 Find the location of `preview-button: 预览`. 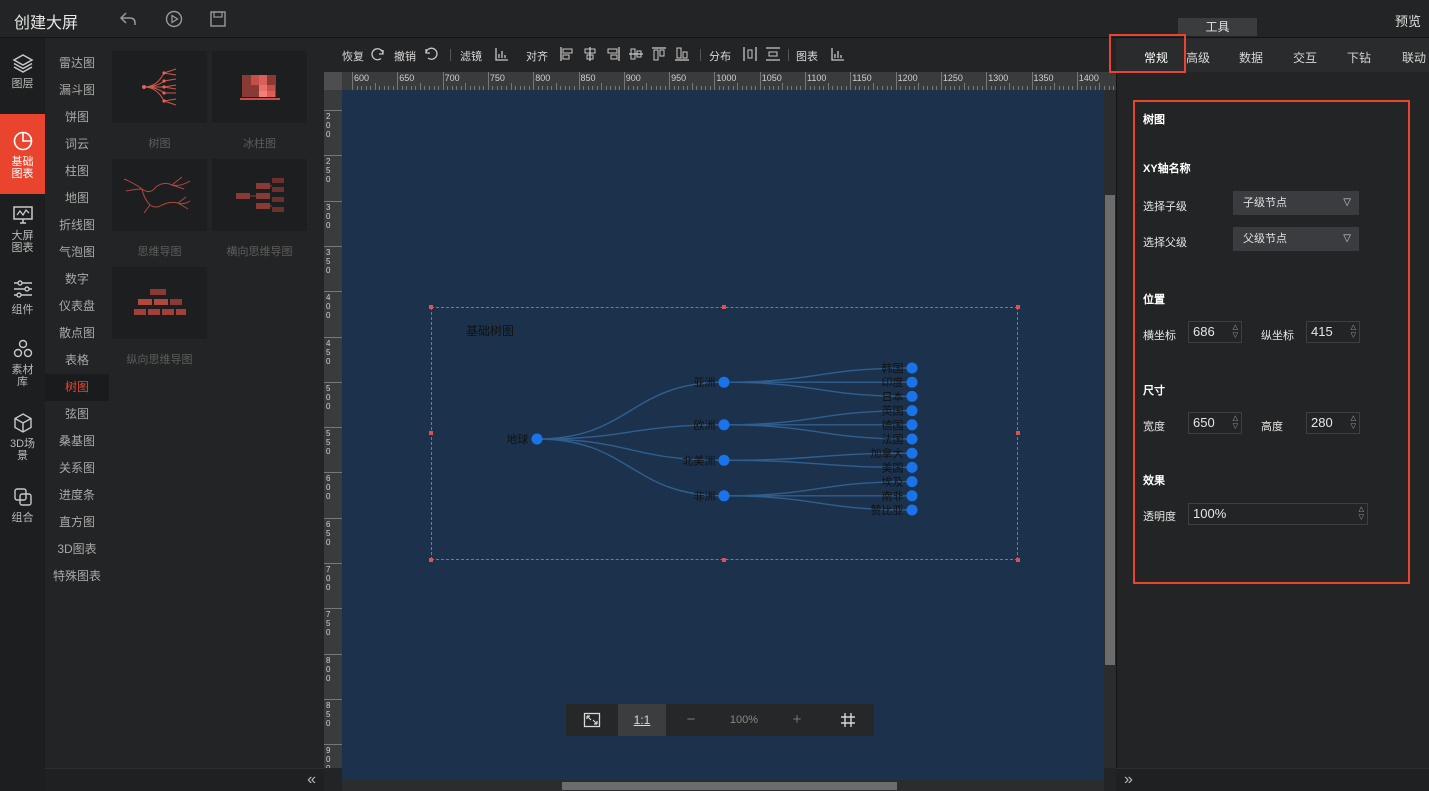

preview-button: 预览 is located at coordinates (1408, 20).